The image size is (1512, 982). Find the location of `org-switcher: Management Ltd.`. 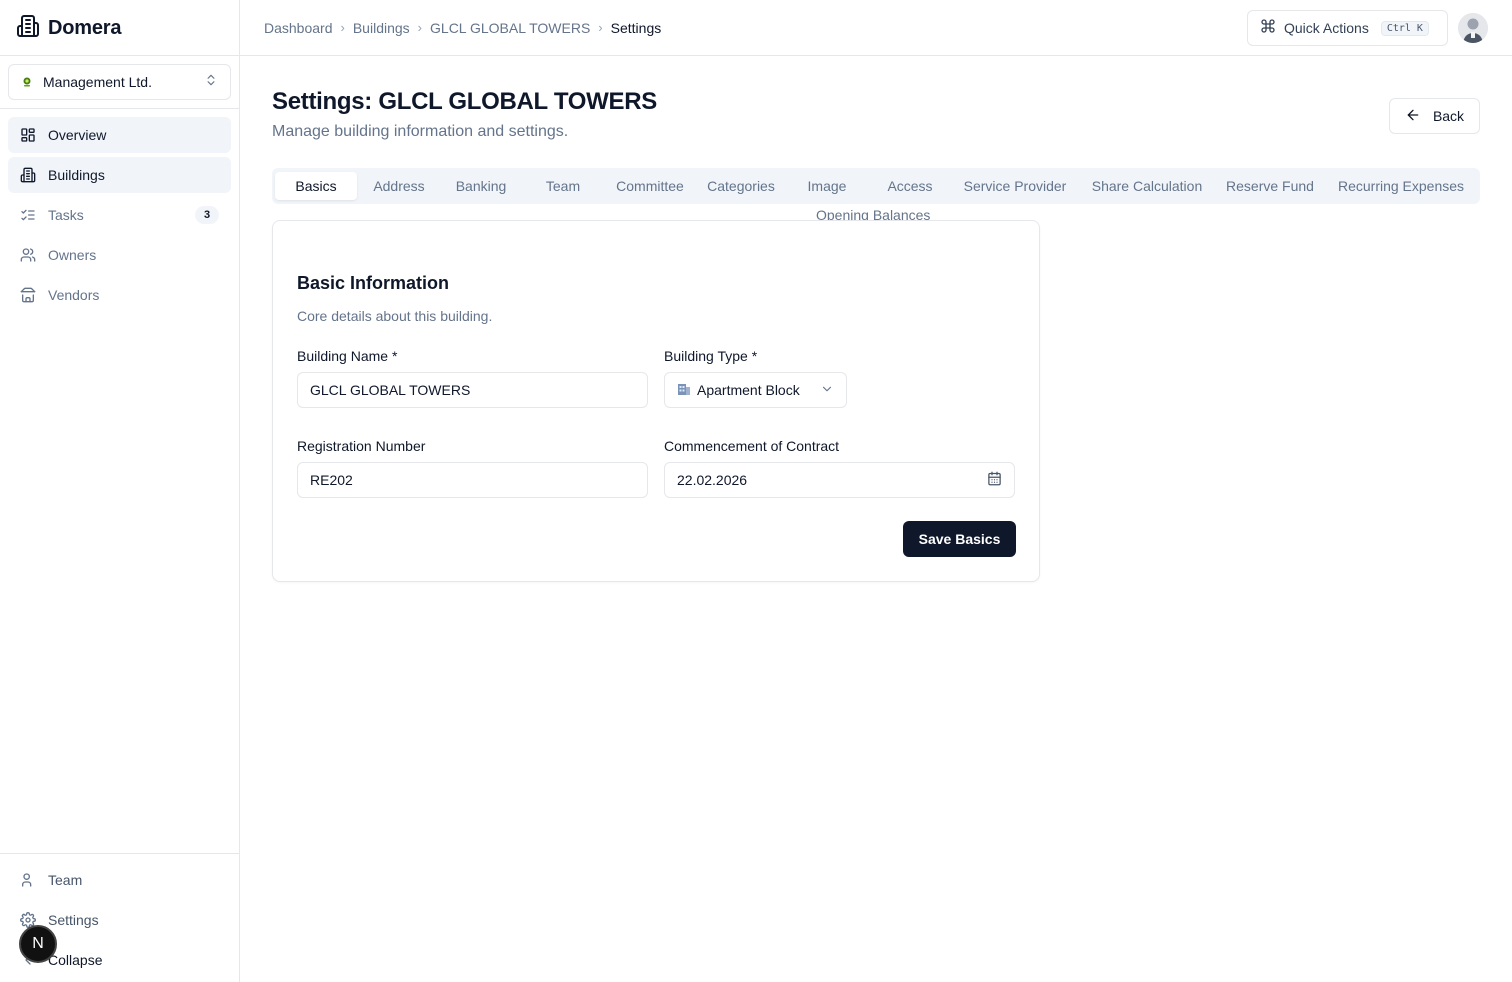

org-switcher: Management Ltd. is located at coordinates (119, 82).